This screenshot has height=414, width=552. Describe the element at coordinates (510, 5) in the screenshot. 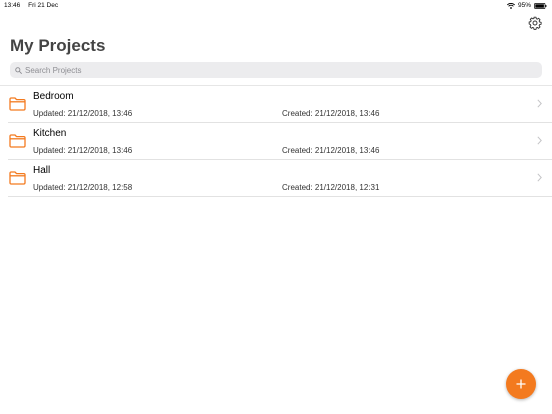

I see `wifi-icon` at that location.